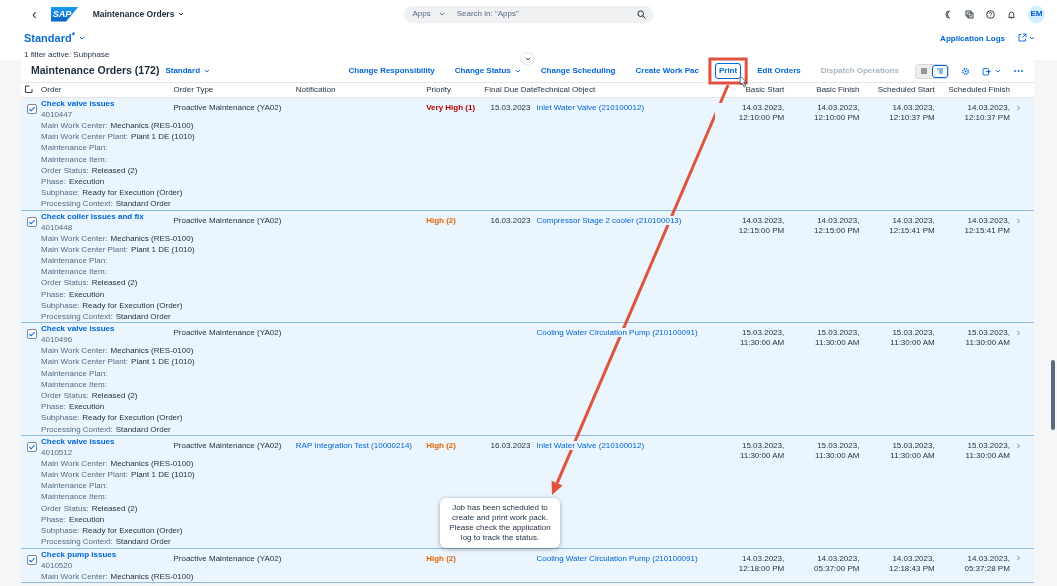 The height and width of the screenshot is (586, 1057). Describe the element at coordinates (487, 71) in the screenshot. I see `menu-button: Change Status` at that location.